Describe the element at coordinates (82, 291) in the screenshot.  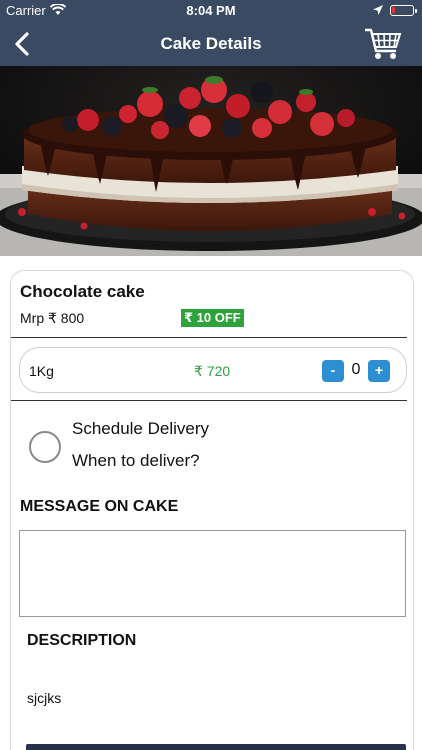
I see `product-name: Chocolate cake` at that location.